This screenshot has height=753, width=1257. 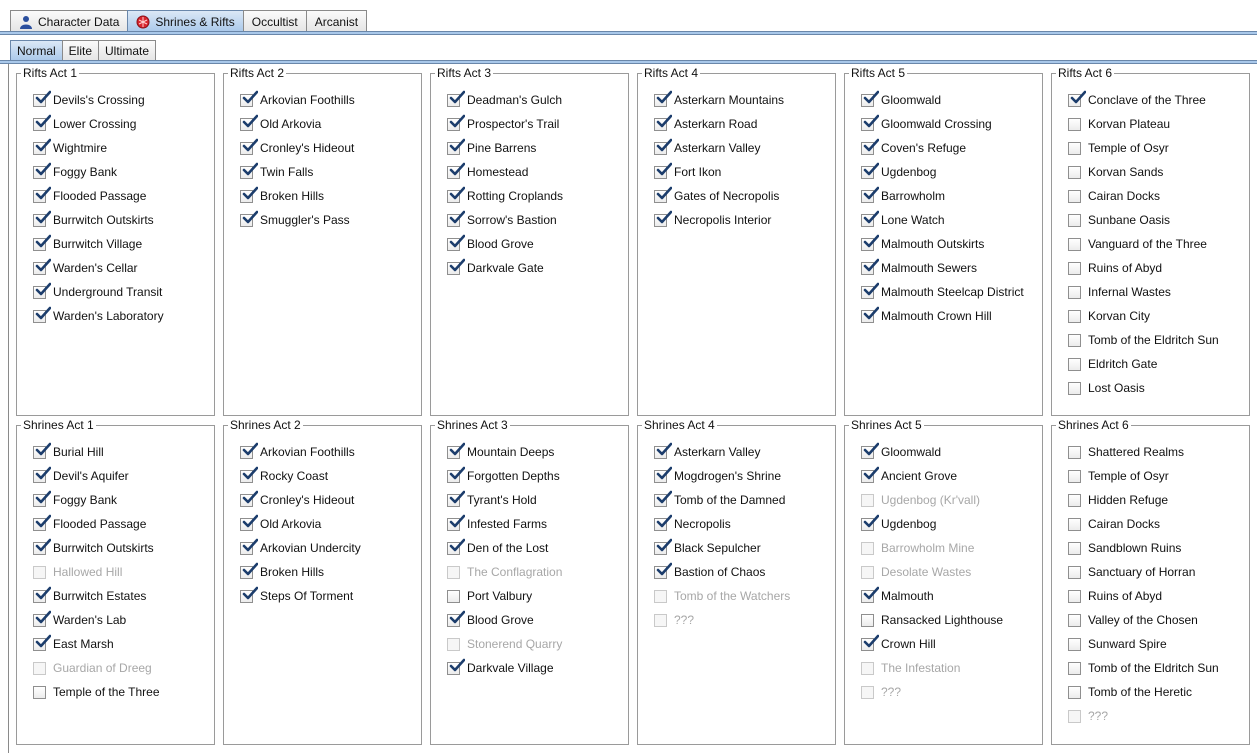 What do you see at coordinates (274, 21) in the screenshot?
I see `tab-occultist: Occultist` at bounding box center [274, 21].